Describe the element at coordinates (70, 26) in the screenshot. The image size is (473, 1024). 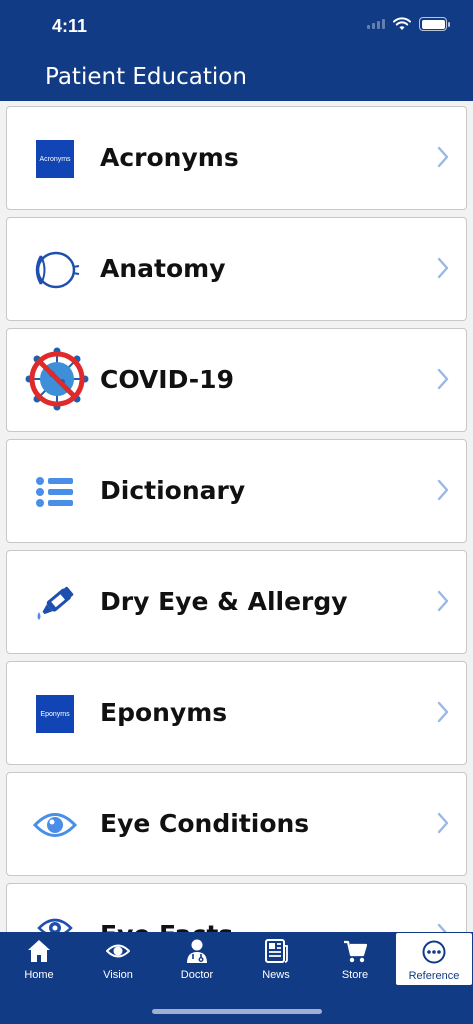
I see `status-time: 4:11` at that location.